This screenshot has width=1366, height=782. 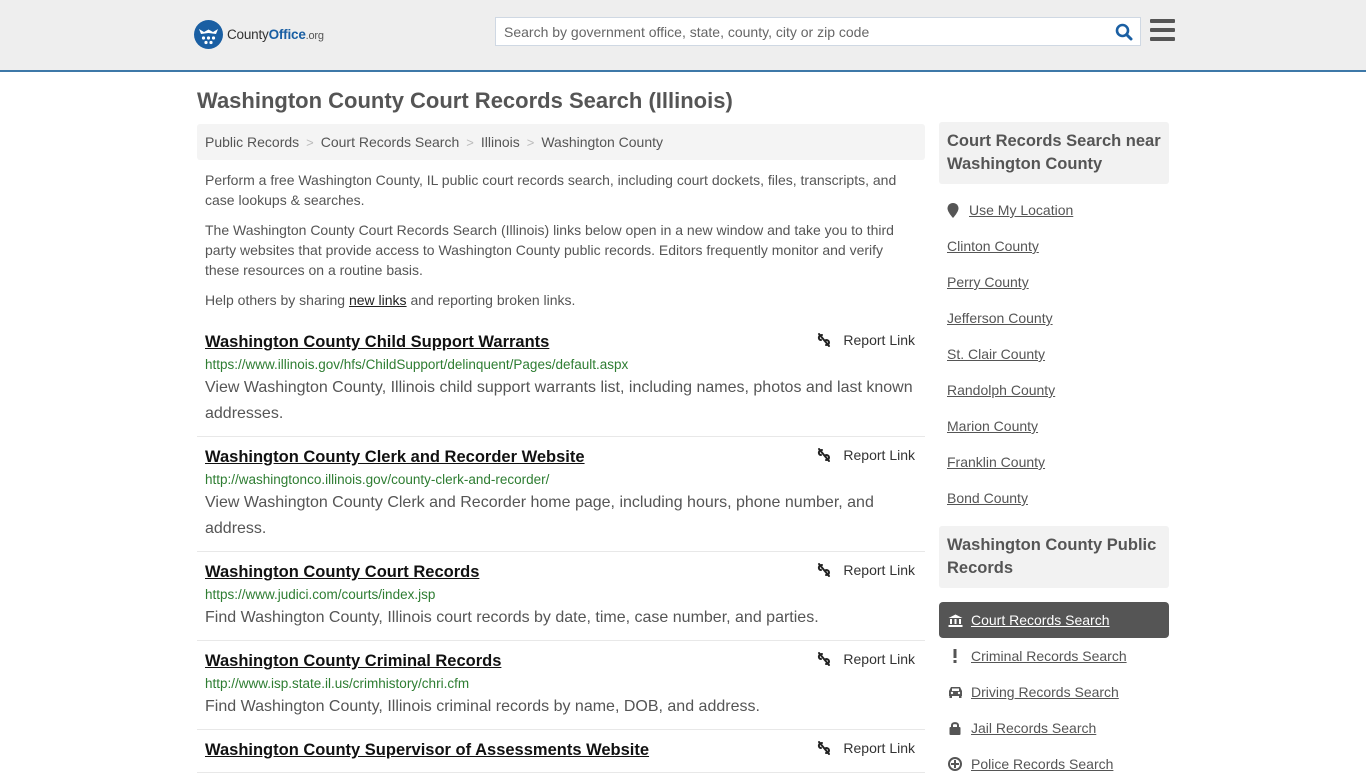 I want to click on breadcrumb-illinois: Illinois, so click(x=500, y=142).